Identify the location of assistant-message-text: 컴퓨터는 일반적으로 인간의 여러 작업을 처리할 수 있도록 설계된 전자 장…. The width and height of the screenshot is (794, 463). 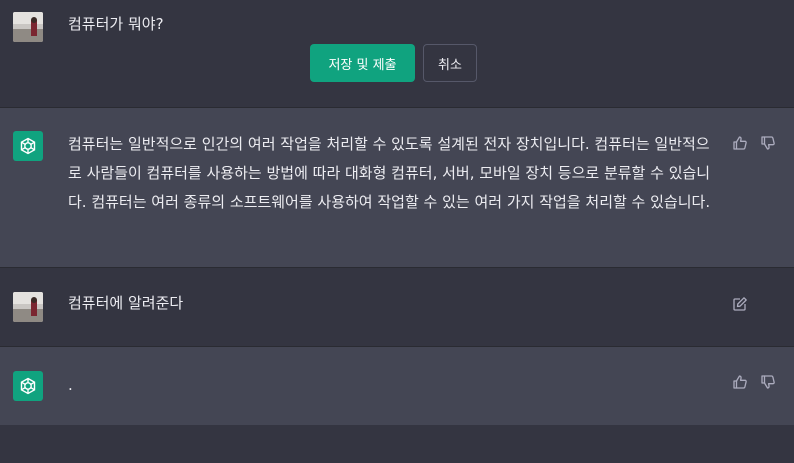
(389, 173).